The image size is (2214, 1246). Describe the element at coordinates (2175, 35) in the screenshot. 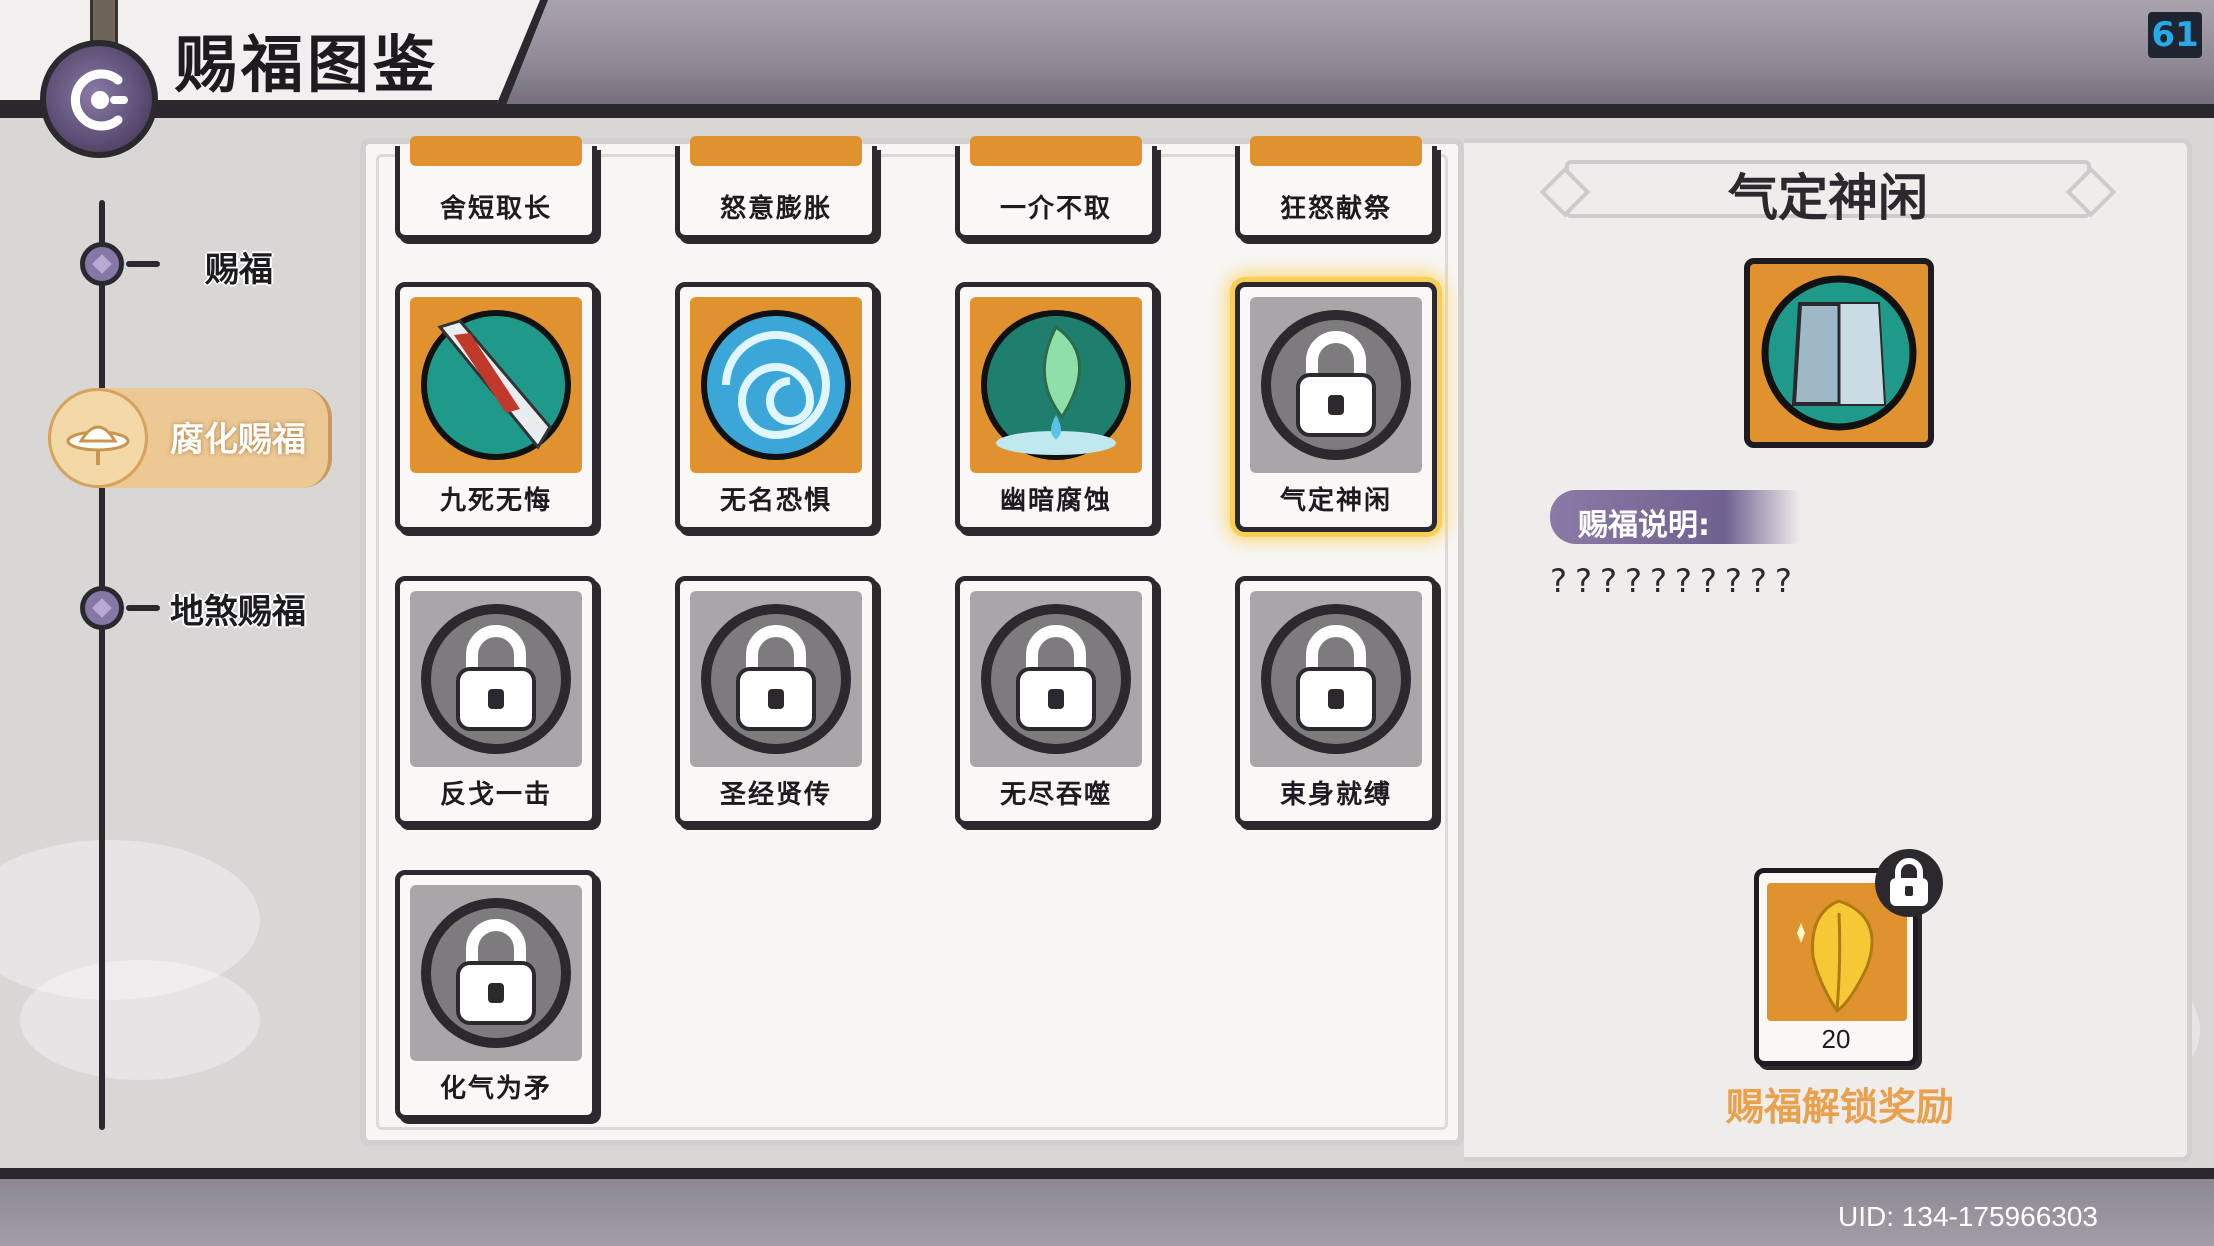

I see `fps-counter: 61` at that location.